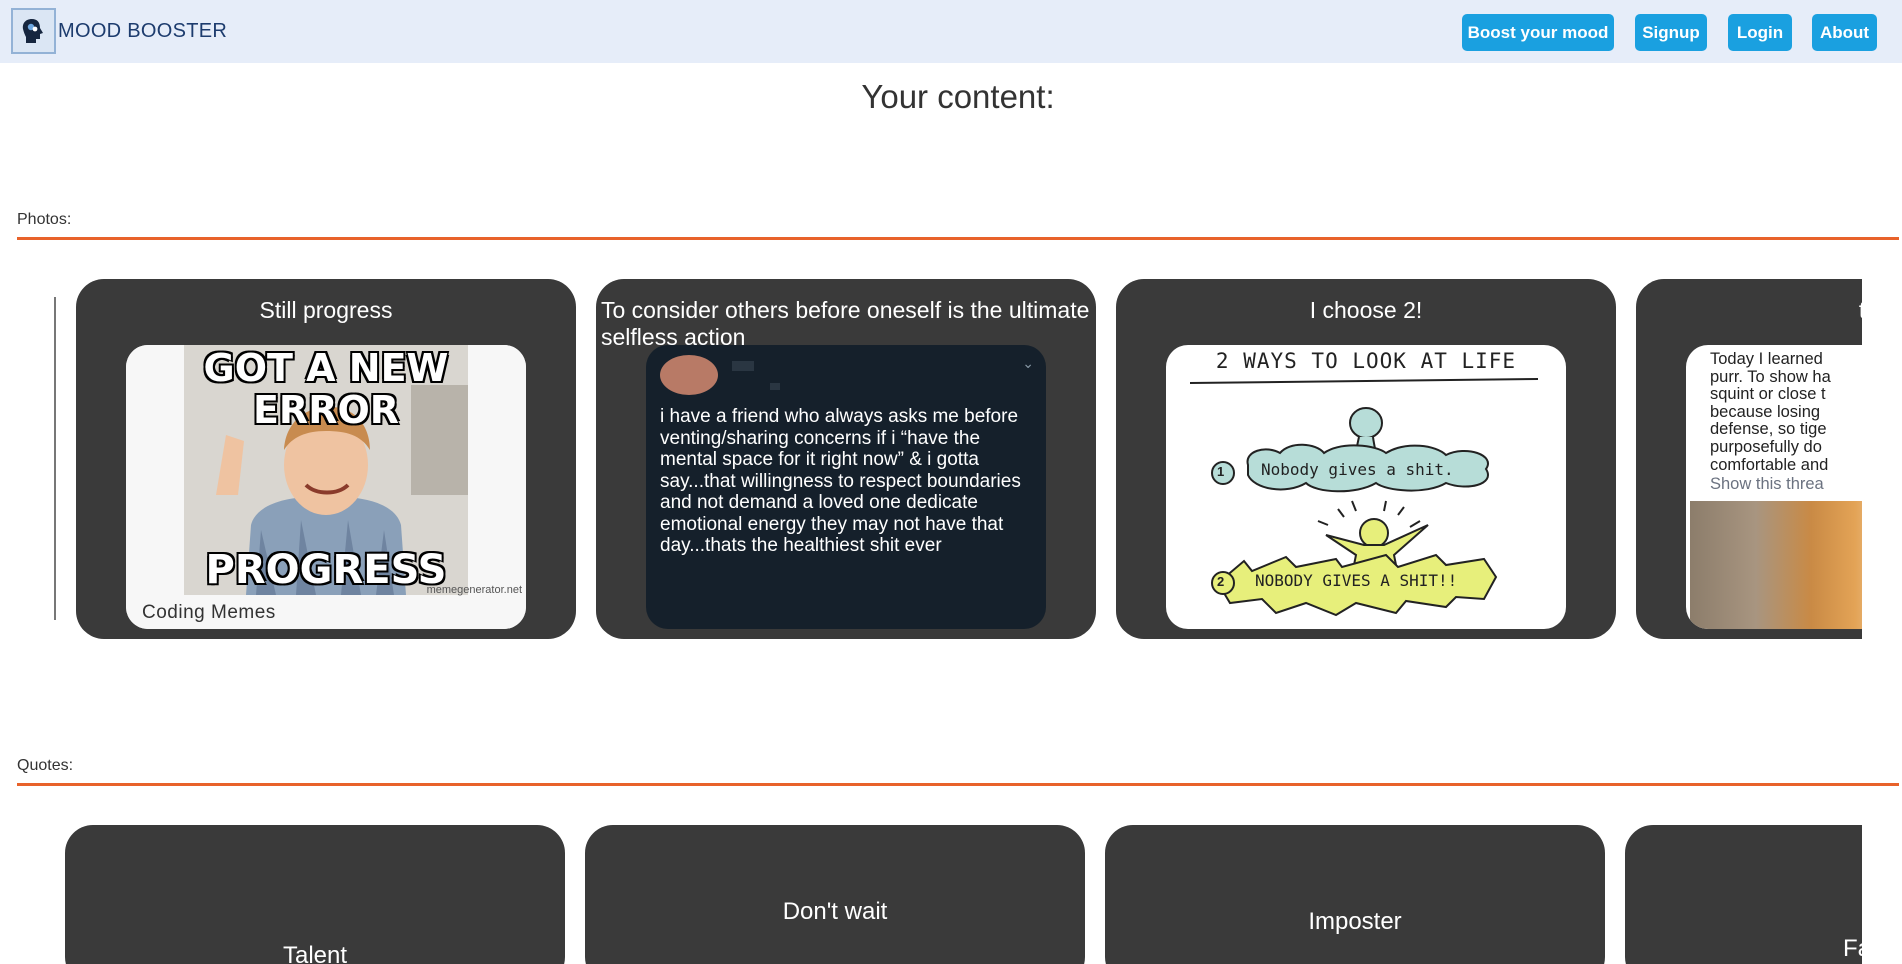  I want to click on chevron-down-icon: ⌄, so click(1028, 363).